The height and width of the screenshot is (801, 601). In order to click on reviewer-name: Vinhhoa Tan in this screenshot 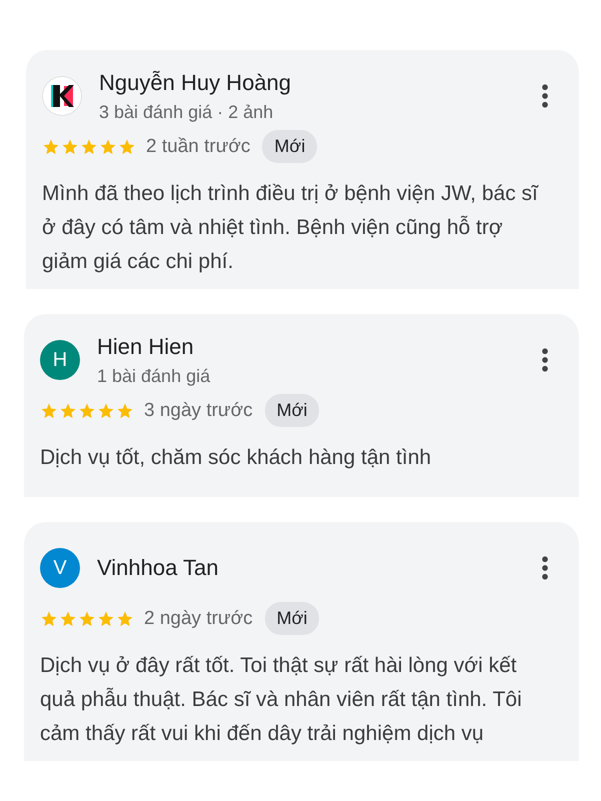, I will do `click(319, 568)`.